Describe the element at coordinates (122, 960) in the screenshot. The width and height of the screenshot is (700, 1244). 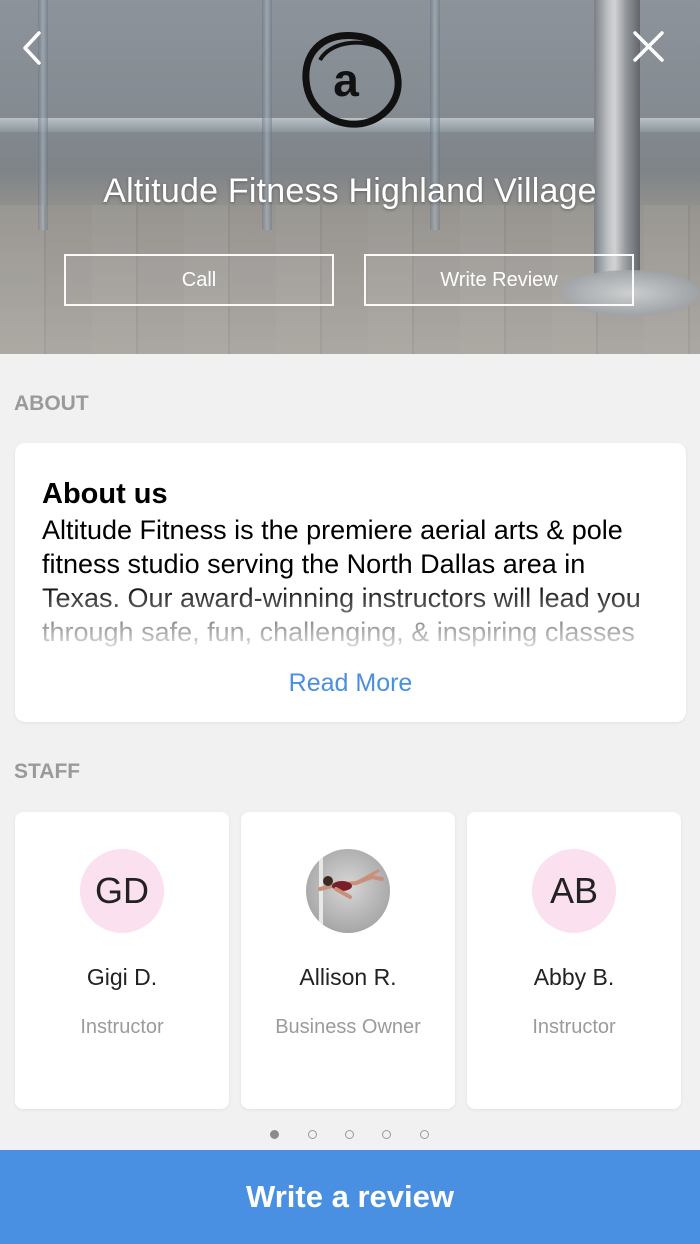
I see `staff-card: GD Gigi D. Instructor` at that location.